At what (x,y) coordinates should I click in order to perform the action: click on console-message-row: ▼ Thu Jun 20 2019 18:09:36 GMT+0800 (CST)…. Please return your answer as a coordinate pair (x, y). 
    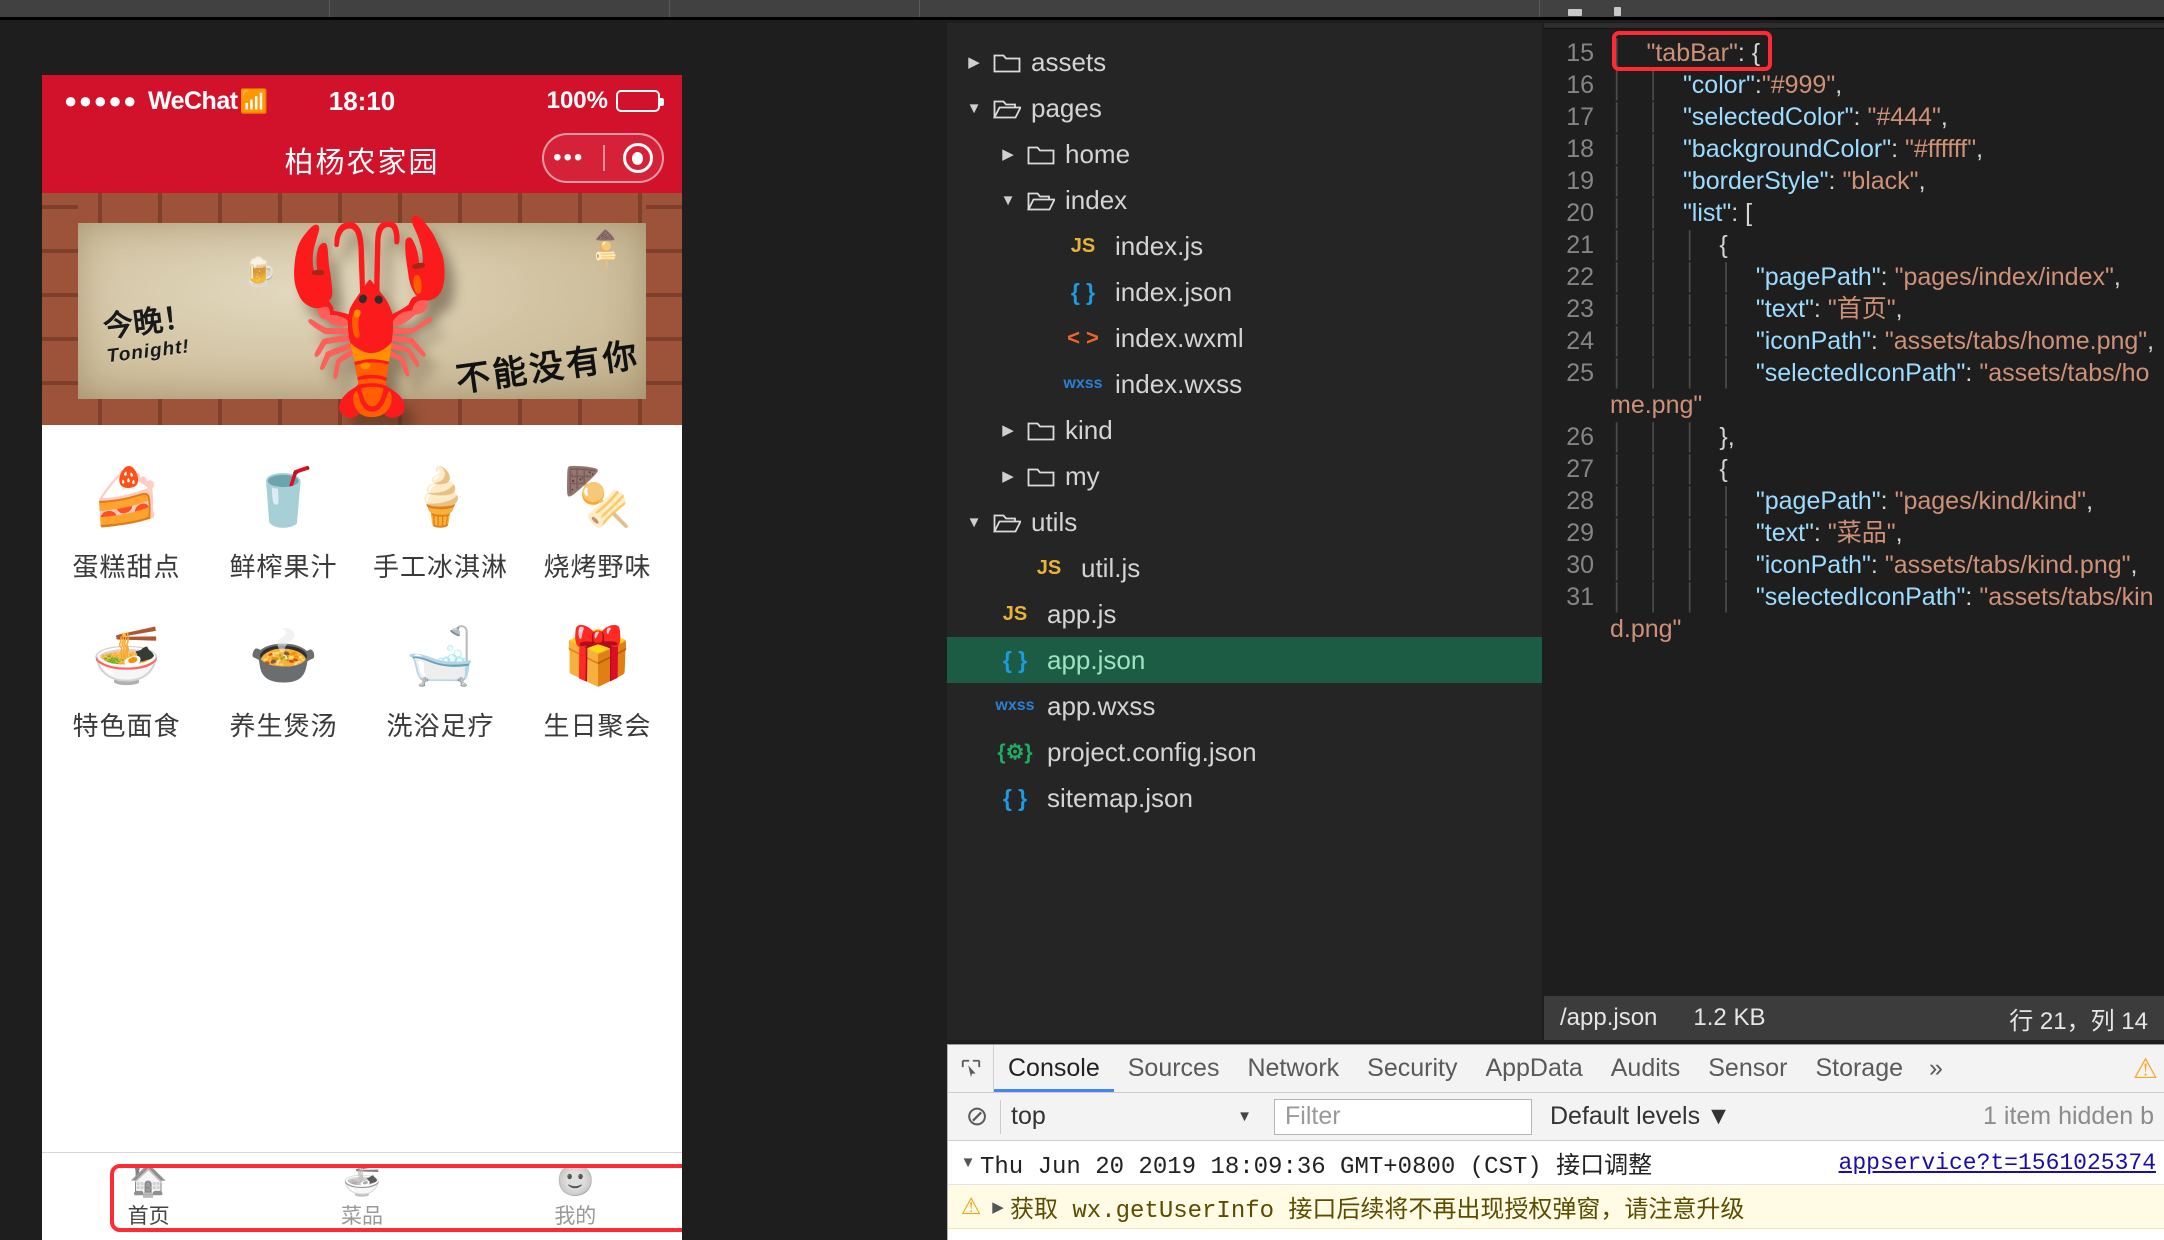
    Looking at the image, I should click on (1556, 1163).